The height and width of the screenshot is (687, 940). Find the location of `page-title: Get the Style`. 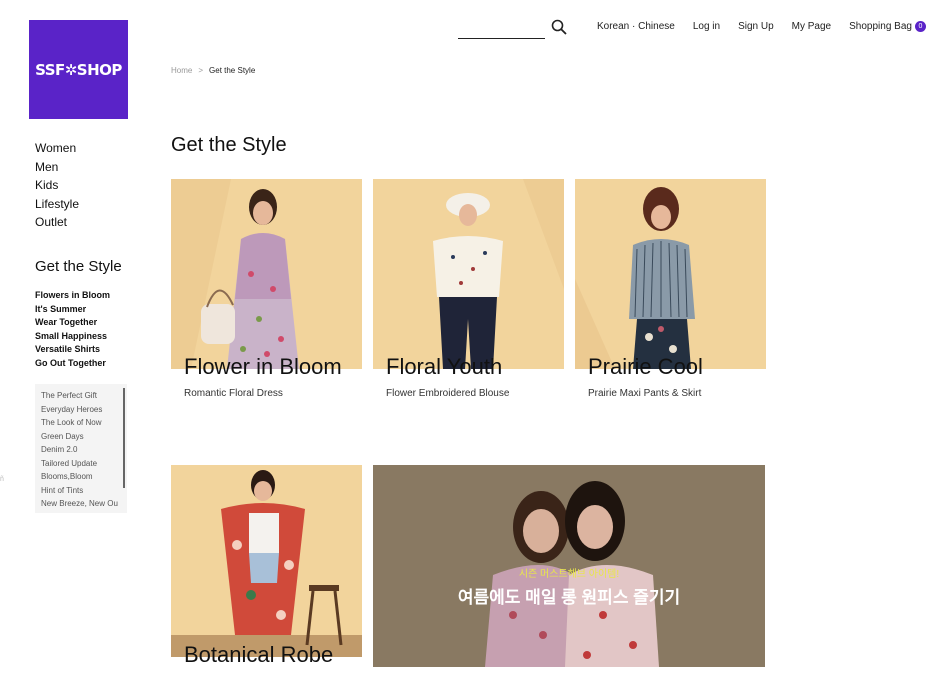

page-title: Get the Style is located at coordinates (229, 145).